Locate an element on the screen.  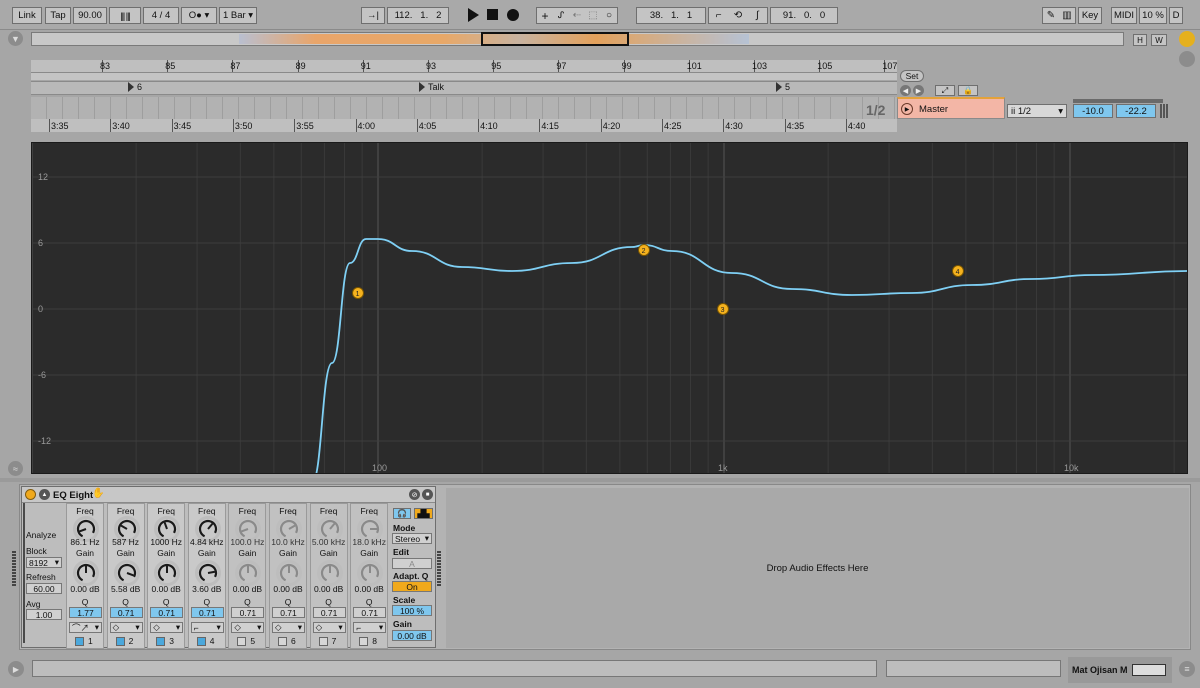
master-track-lane is located at coordinates (464, 108).